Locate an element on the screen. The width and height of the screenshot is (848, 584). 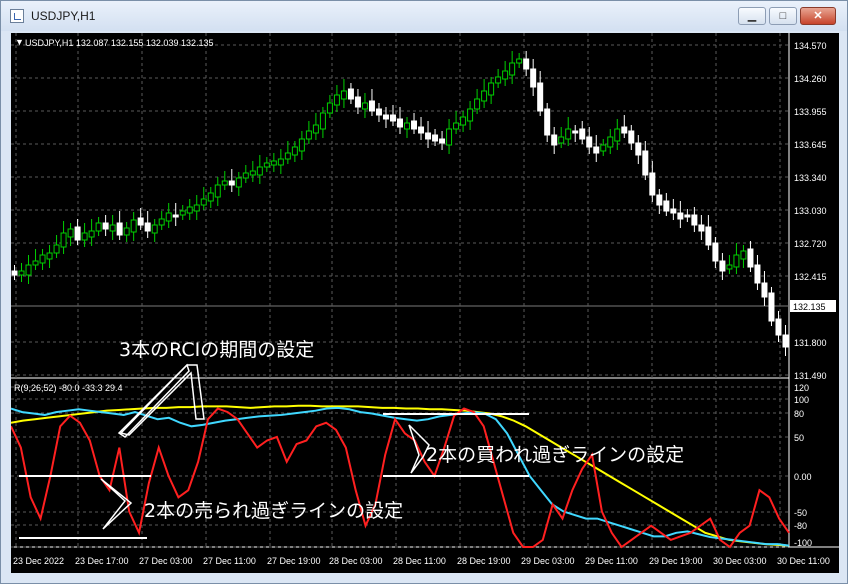
price-tick-label: 133.340 is located at coordinates (810, 178).